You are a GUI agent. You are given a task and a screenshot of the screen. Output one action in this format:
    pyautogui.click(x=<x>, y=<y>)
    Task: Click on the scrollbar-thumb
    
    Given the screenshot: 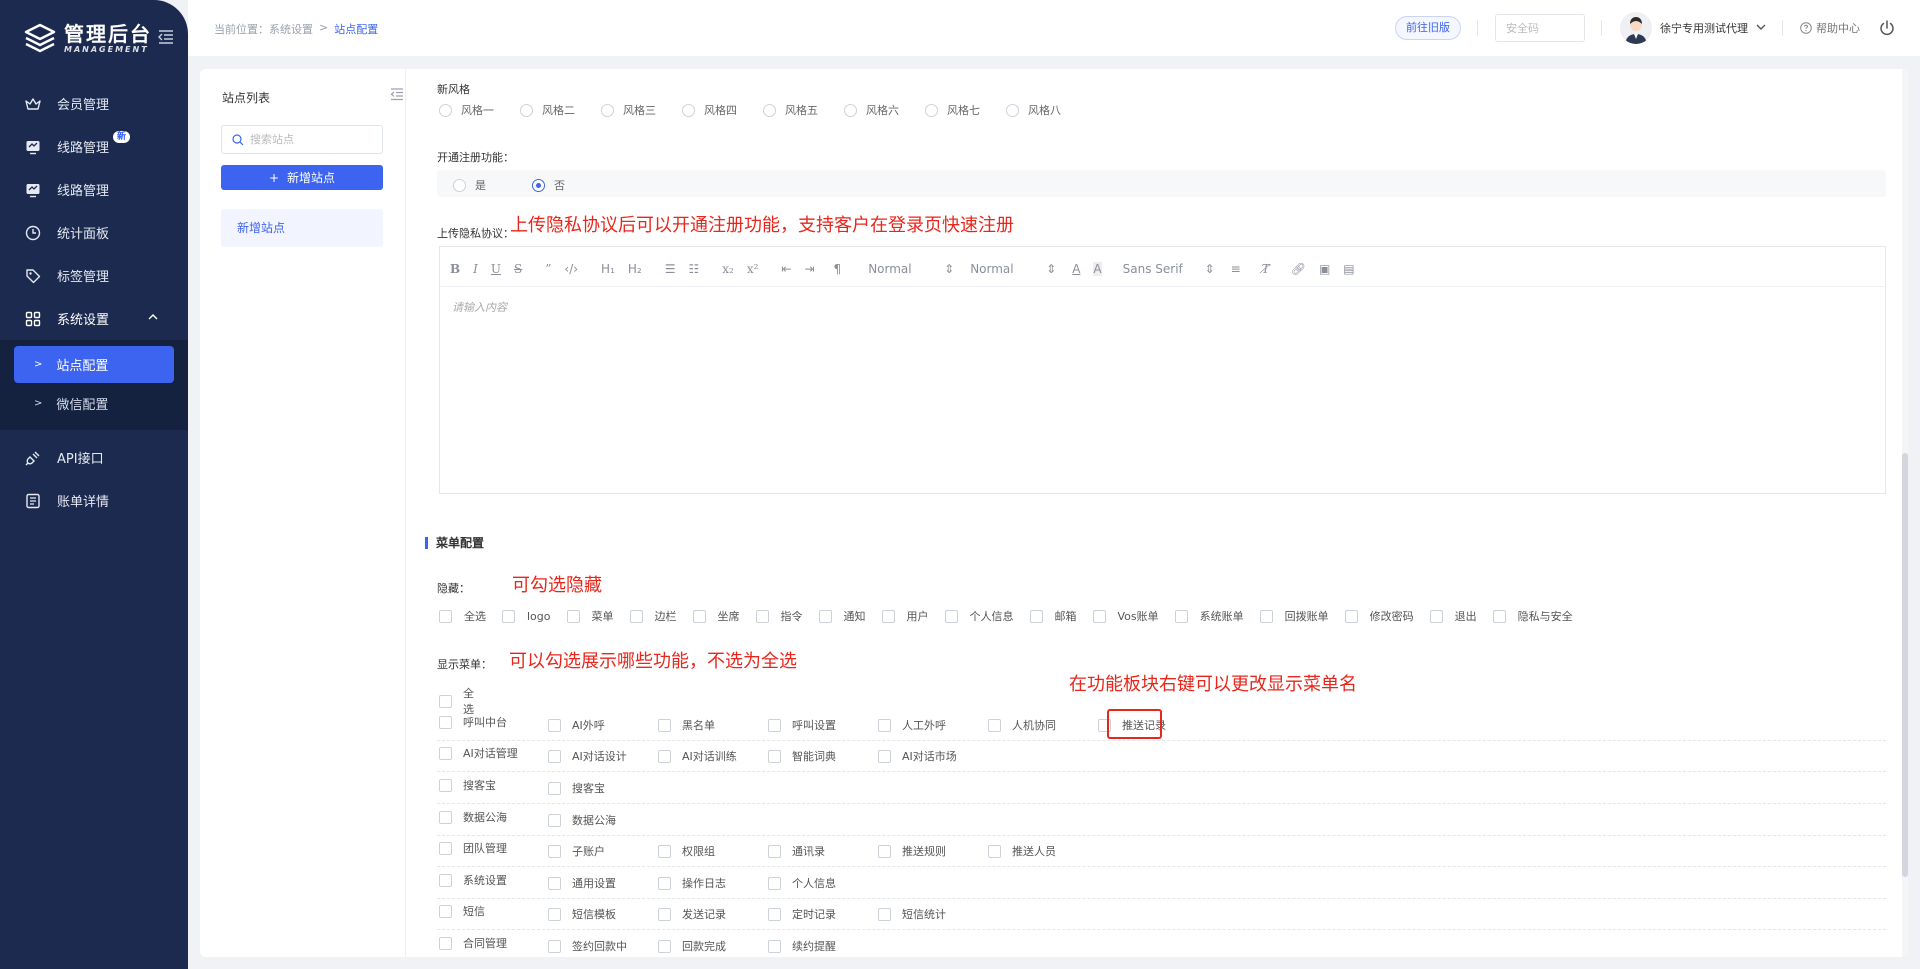 What is the action you would take?
    pyautogui.click(x=1905, y=665)
    